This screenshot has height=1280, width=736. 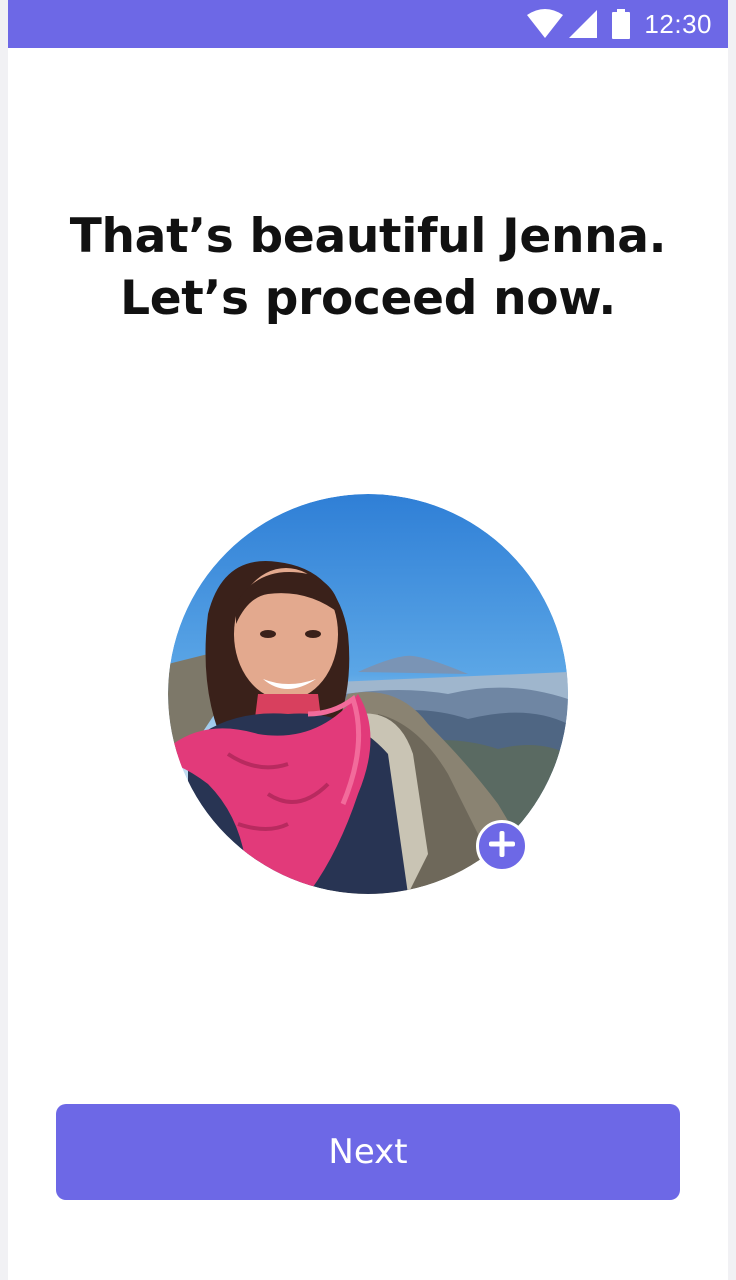 What do you see at coordinates (678, 23) in the screenshot?
I see `status-time: 12:30` at bounding box center [678, 23].